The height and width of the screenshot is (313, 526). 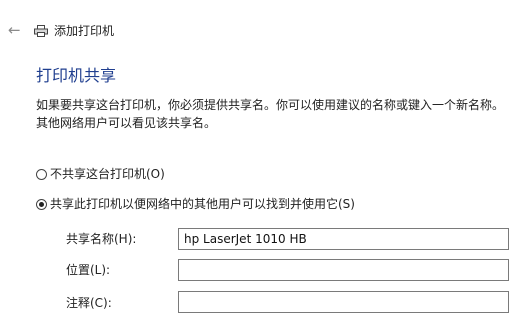 I want to click on comment-input, so click(x=343, y=302).